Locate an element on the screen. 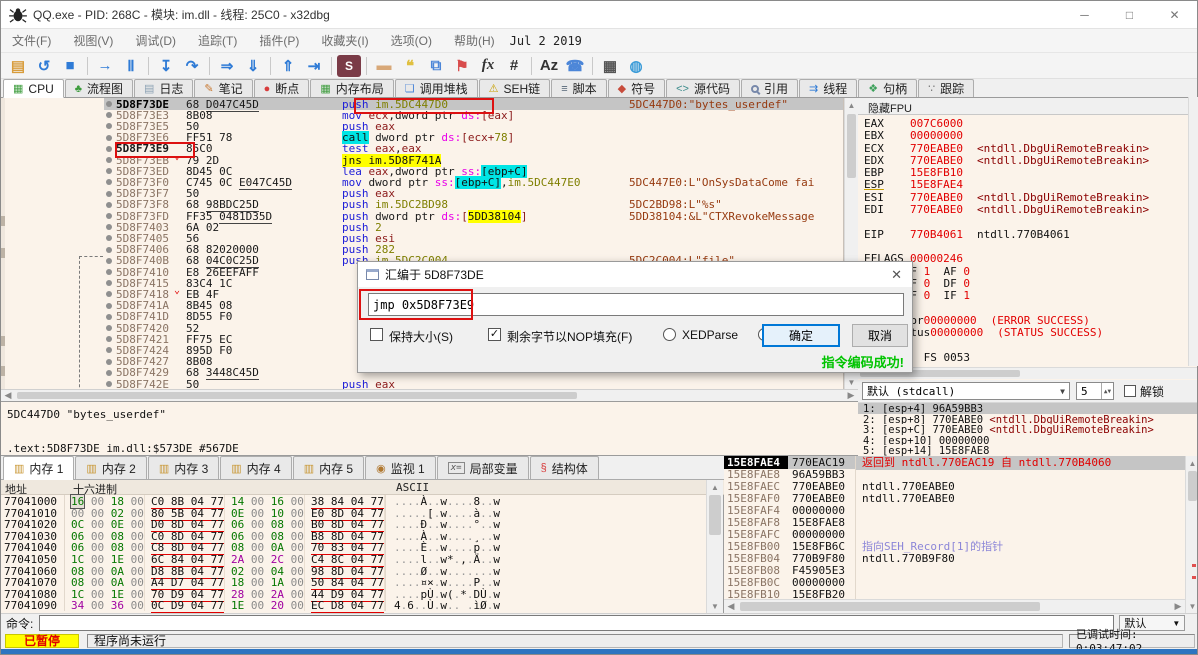 The image size is (1198, 655). execute-till-return-icon: ⇑ is located at coordinates (288, 66).